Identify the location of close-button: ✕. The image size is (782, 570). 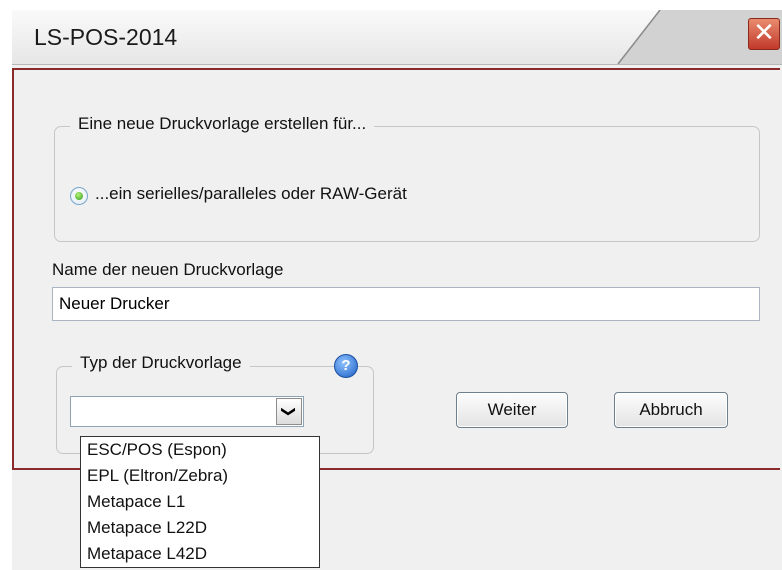
(764, 34).